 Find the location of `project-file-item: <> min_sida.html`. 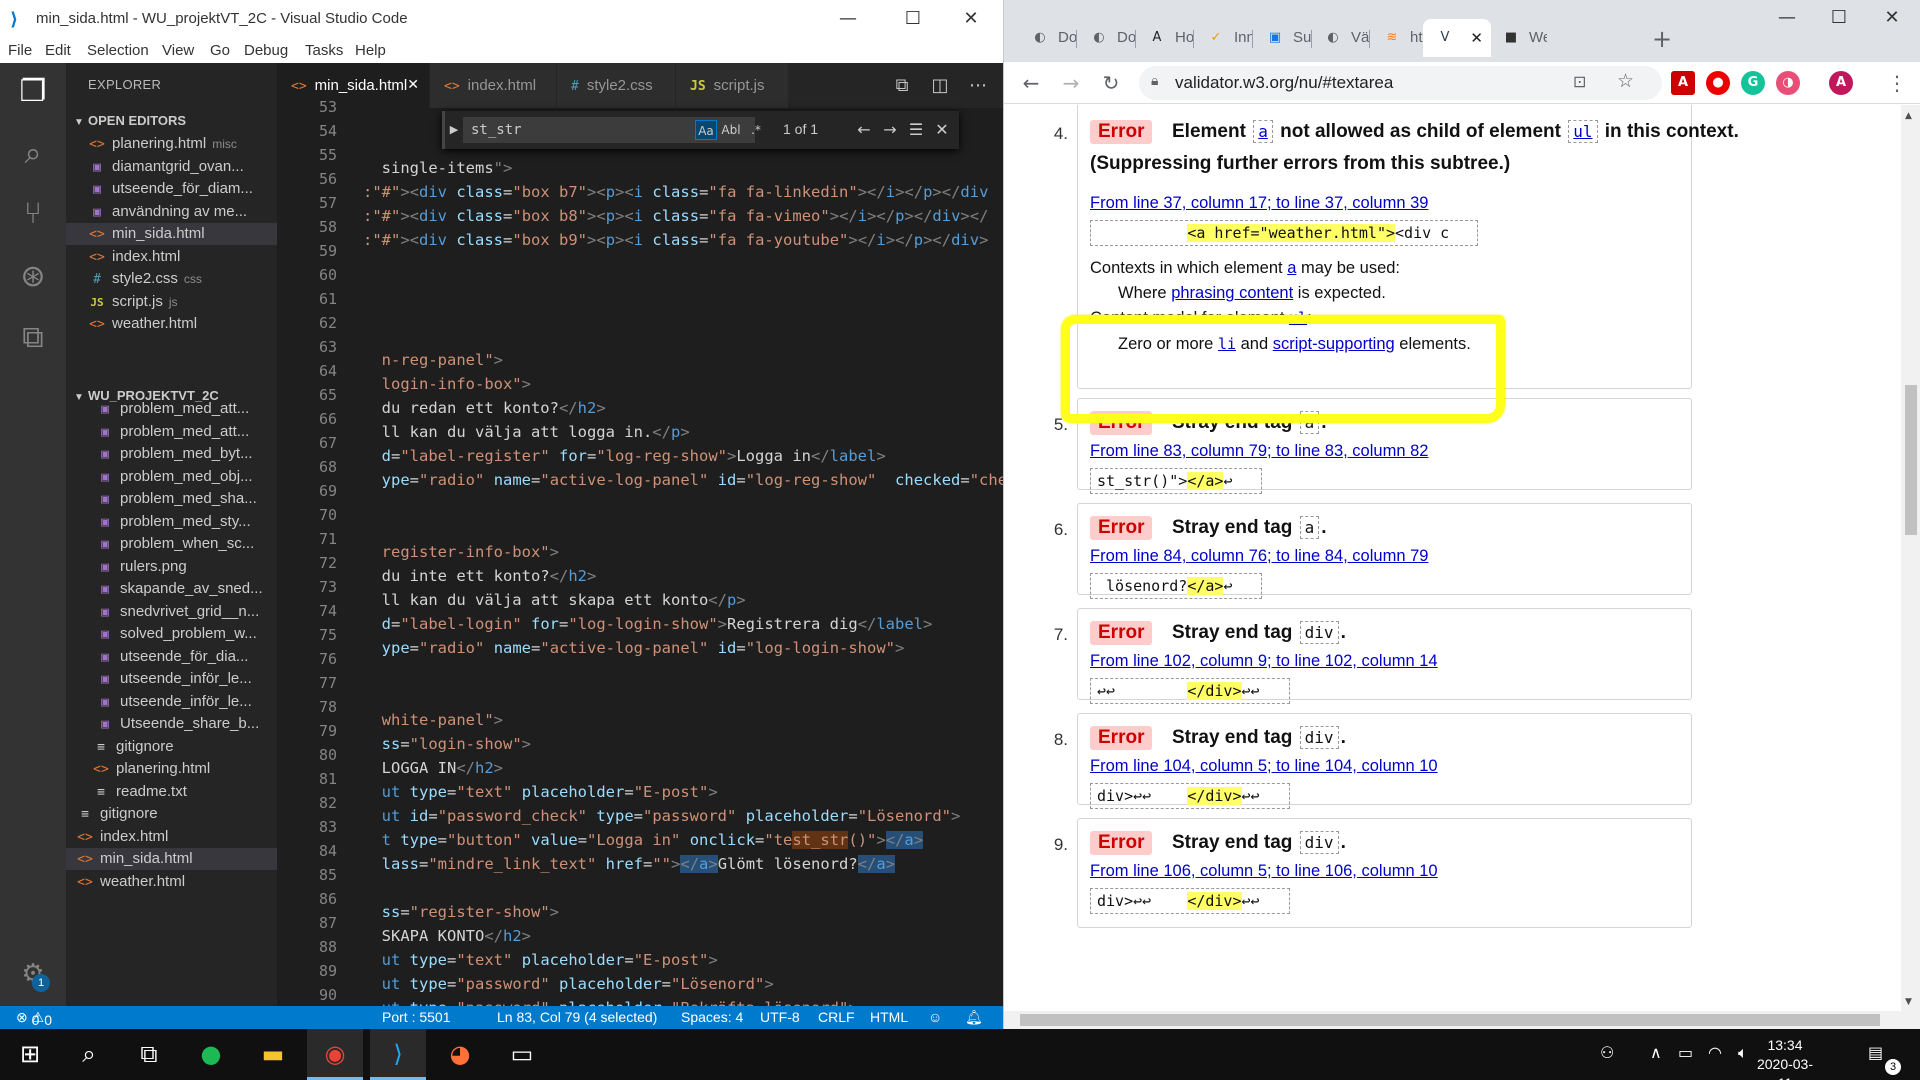

project-file-item: <> min_sida.html is located at coordinates (171, 859).